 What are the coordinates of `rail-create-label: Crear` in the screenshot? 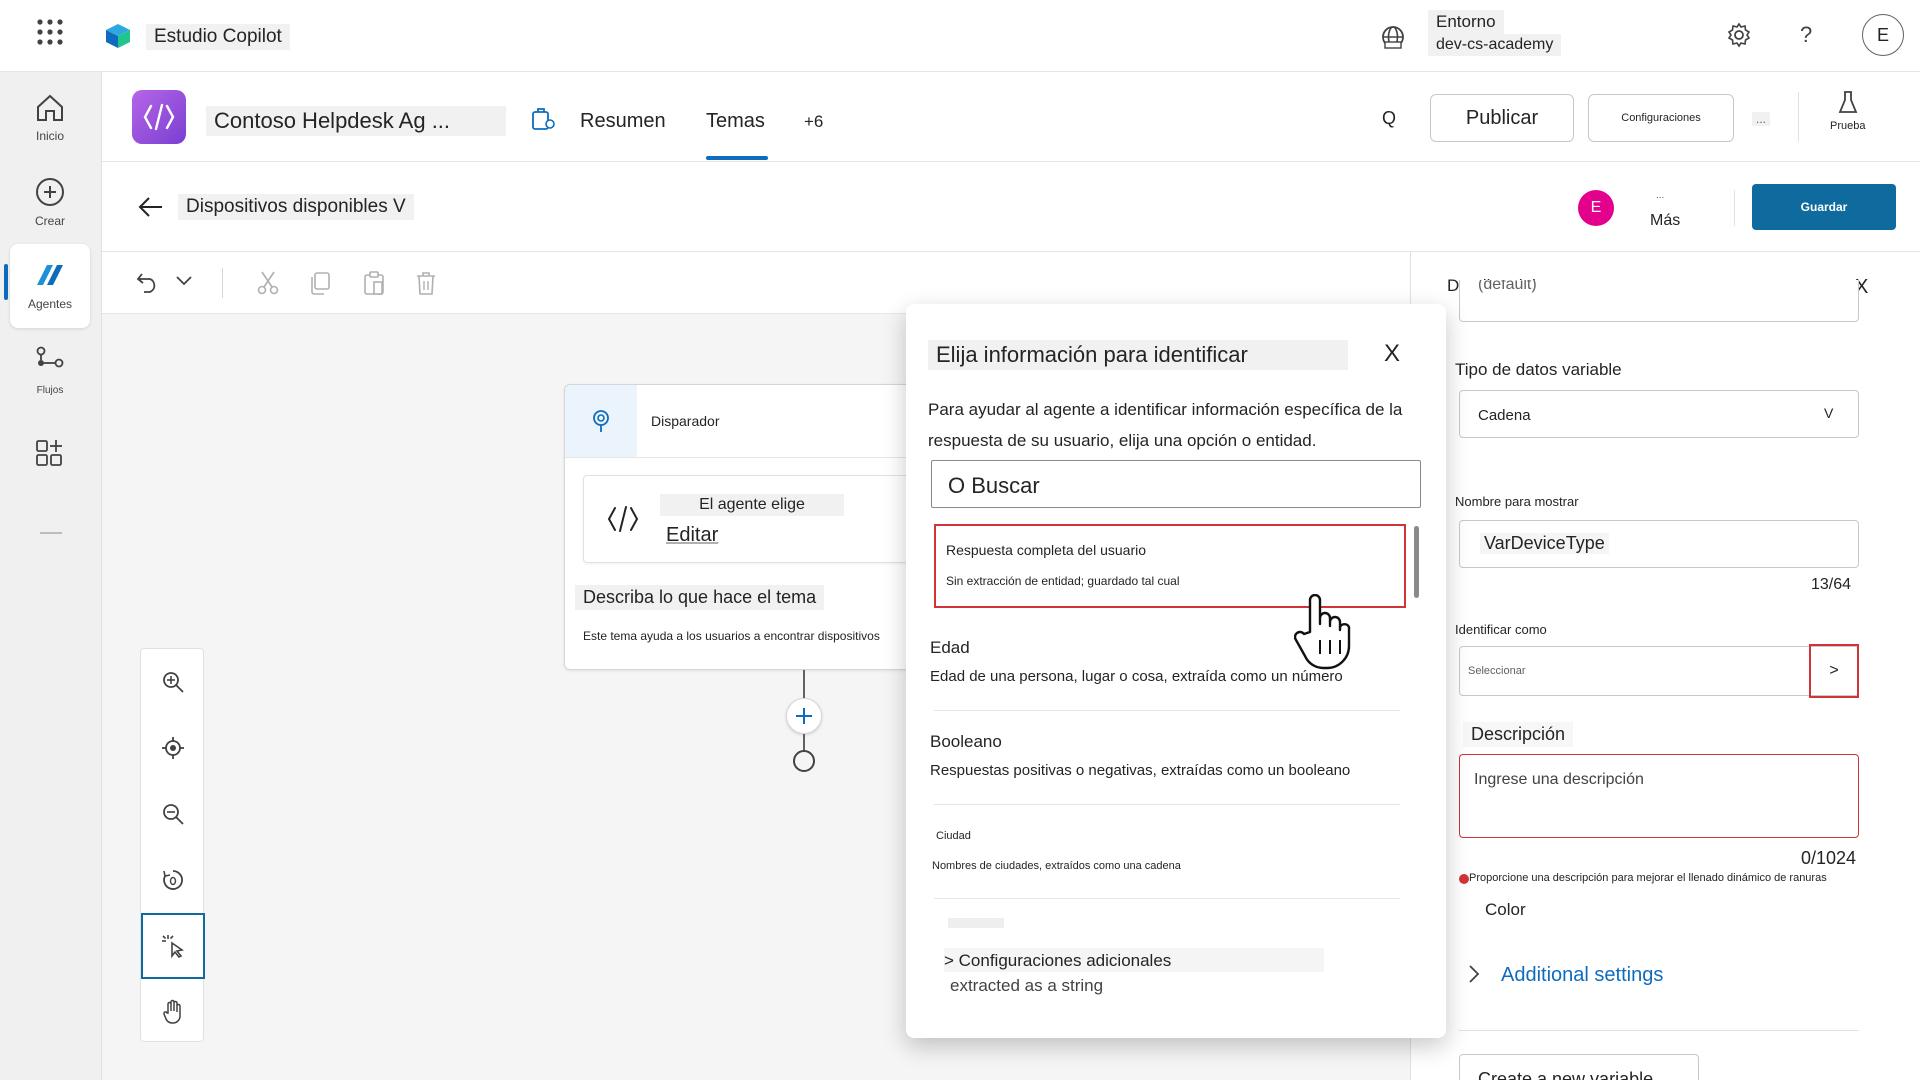 It's located at (49, 221).